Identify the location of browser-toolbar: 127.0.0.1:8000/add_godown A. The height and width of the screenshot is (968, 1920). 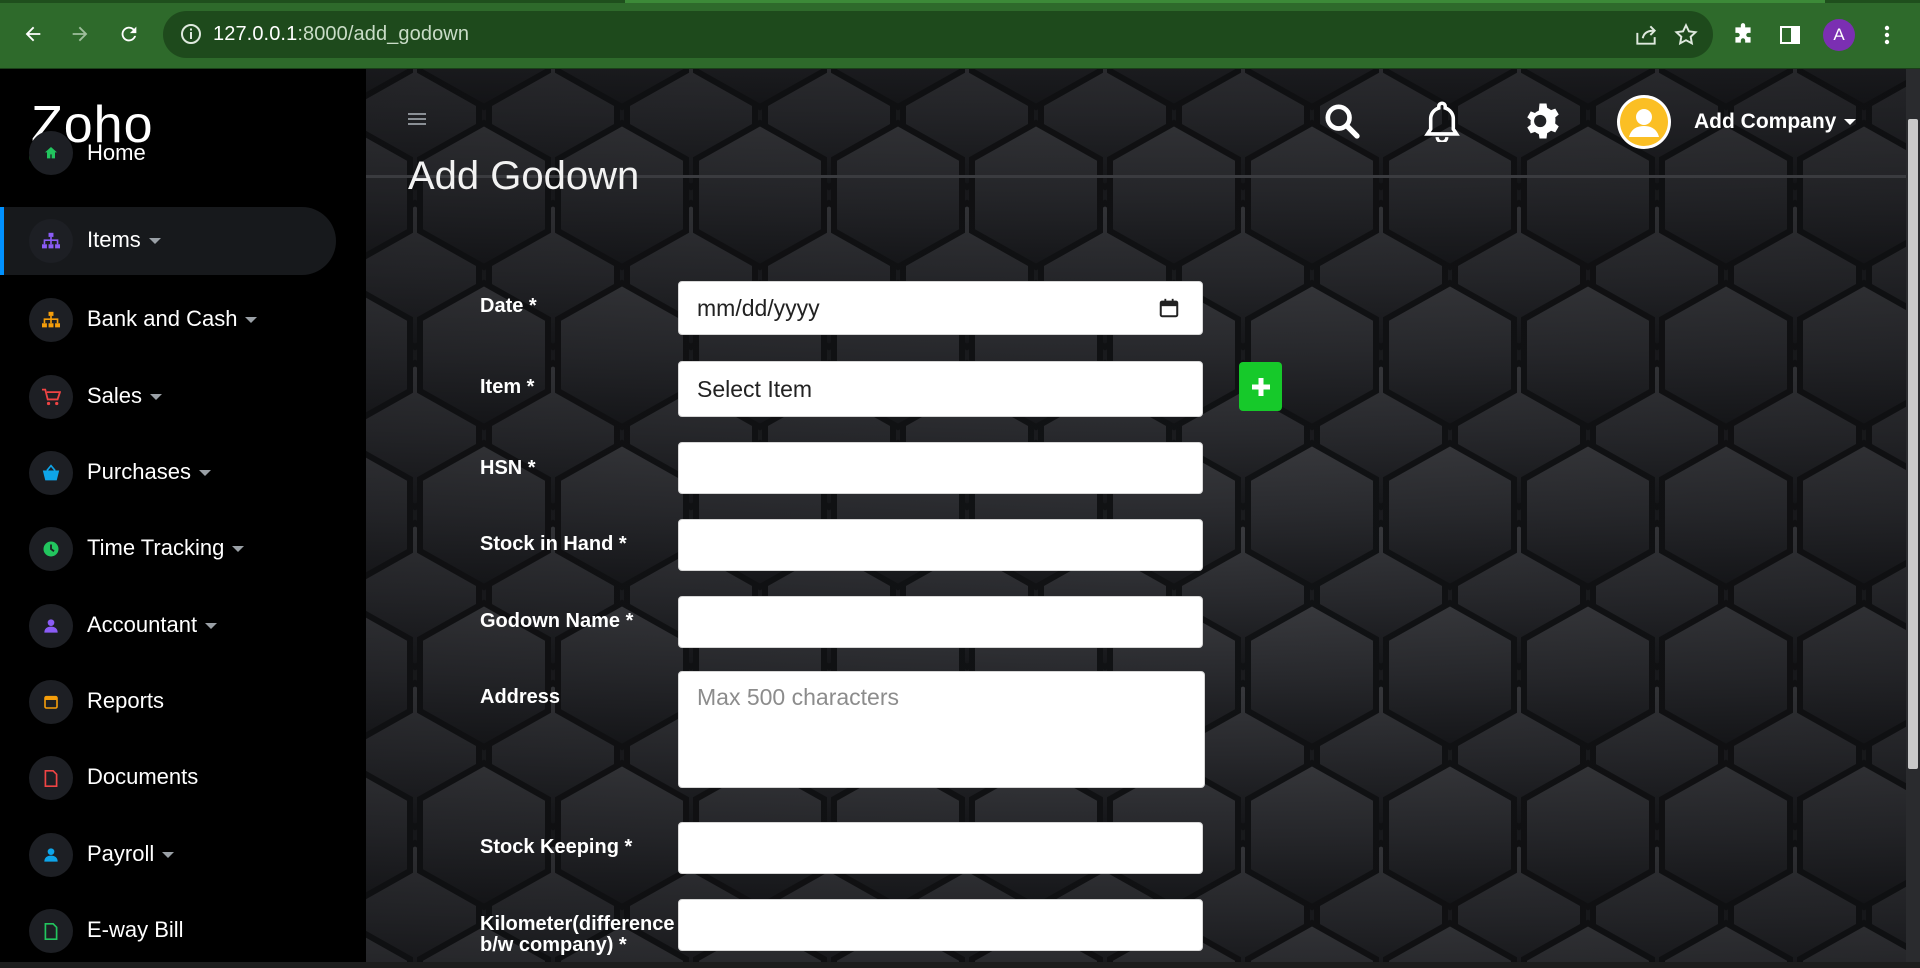
(960, 34).